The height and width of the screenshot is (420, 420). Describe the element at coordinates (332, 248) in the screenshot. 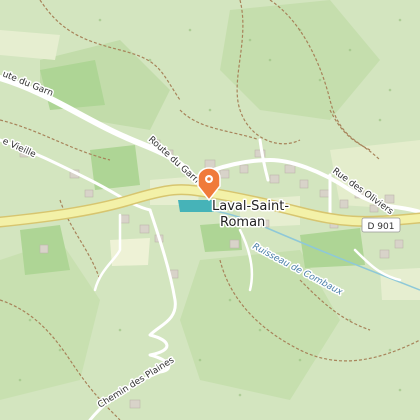

I see `vineyard-area` at that location.